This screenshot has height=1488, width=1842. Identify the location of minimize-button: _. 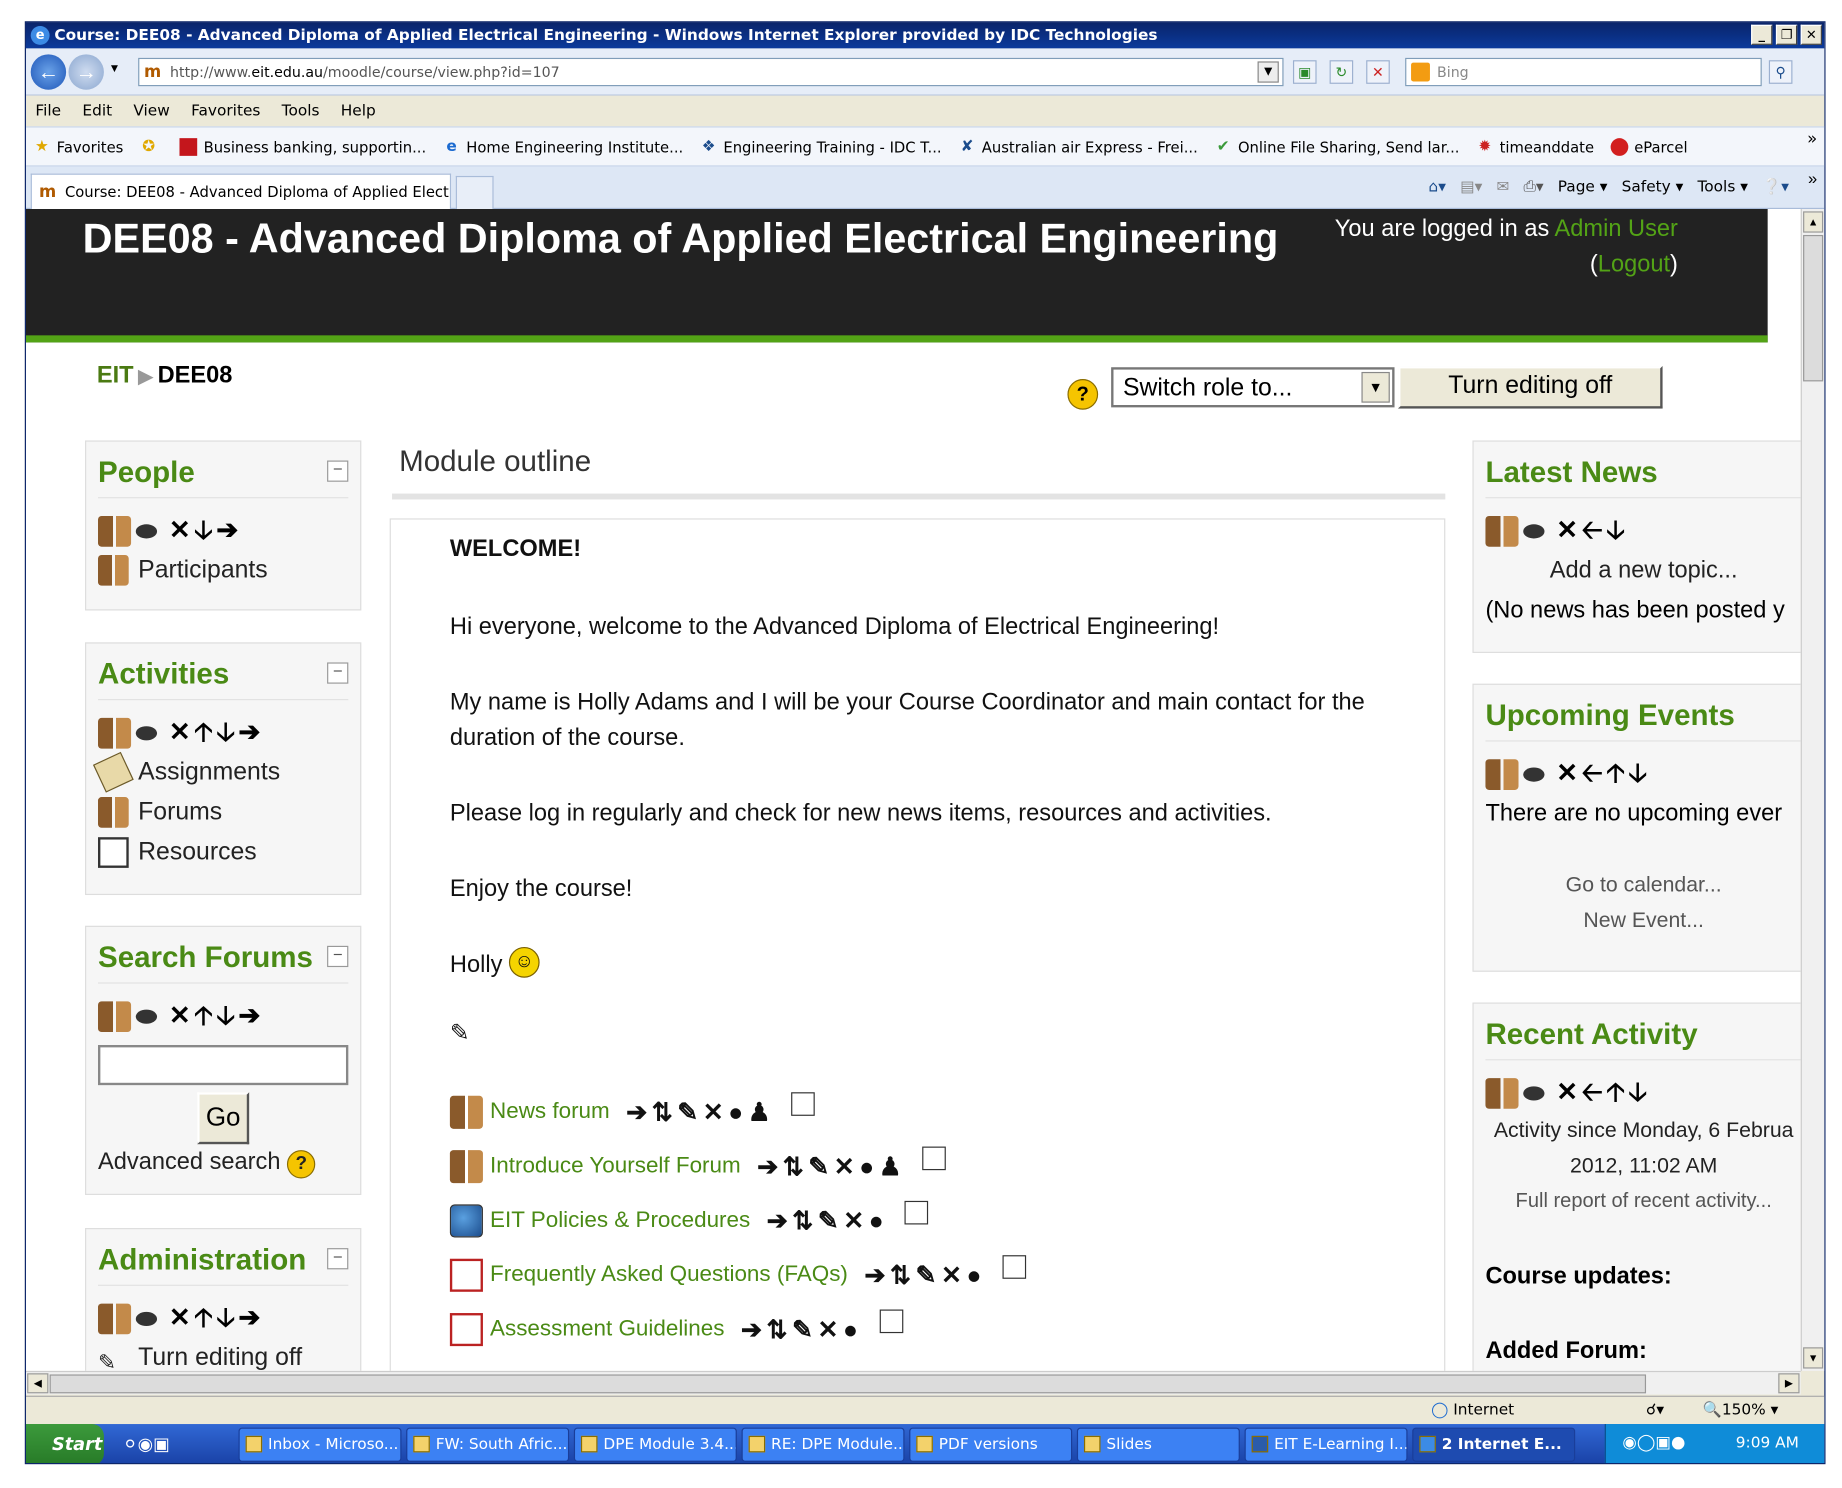
(1762, 34).